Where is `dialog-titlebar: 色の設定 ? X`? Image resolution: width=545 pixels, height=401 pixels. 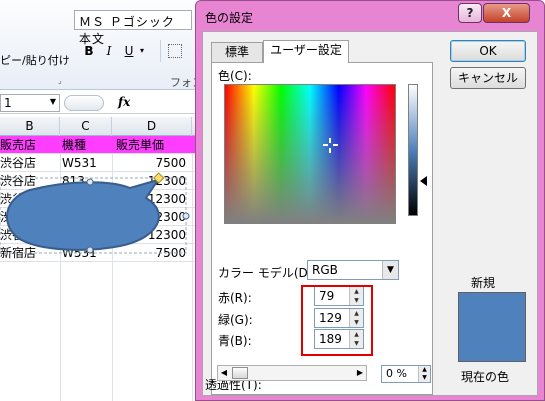
dialog-titlebar: 色の設定 ? X is located at coordinates (370, 16).